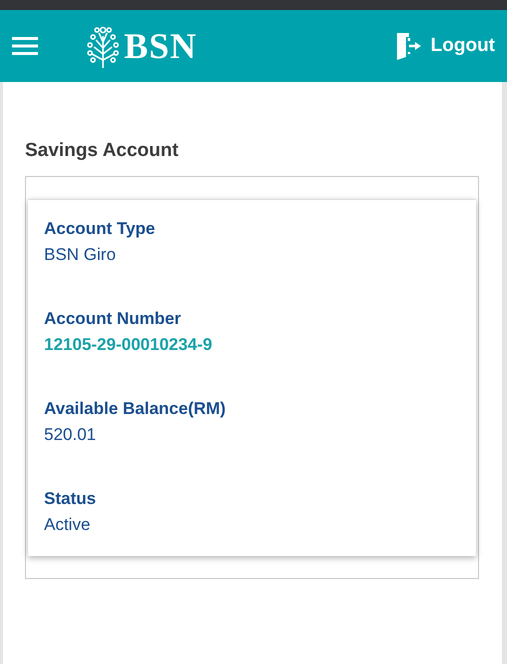 This screenshot has height=664, width=507. Describe the element at coordinates (70, 499) in the screenshot. I see `field-label: Status` at that location.